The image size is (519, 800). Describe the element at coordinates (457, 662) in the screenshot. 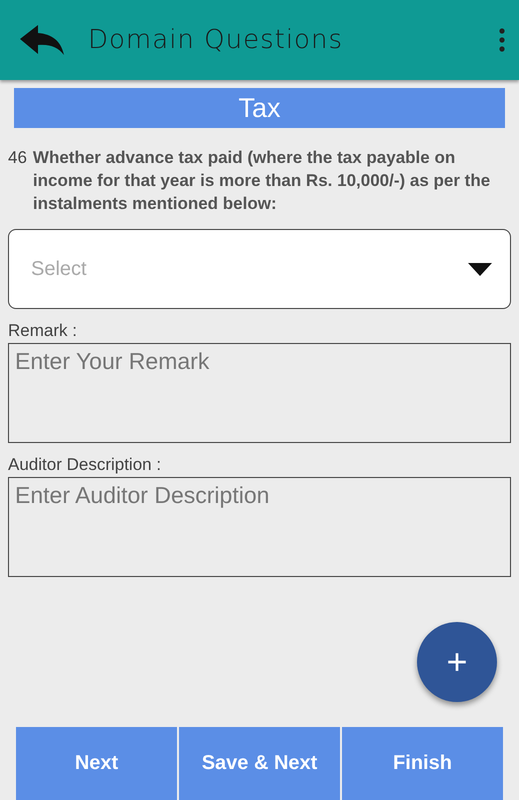

I see `add-button: +` at that location.